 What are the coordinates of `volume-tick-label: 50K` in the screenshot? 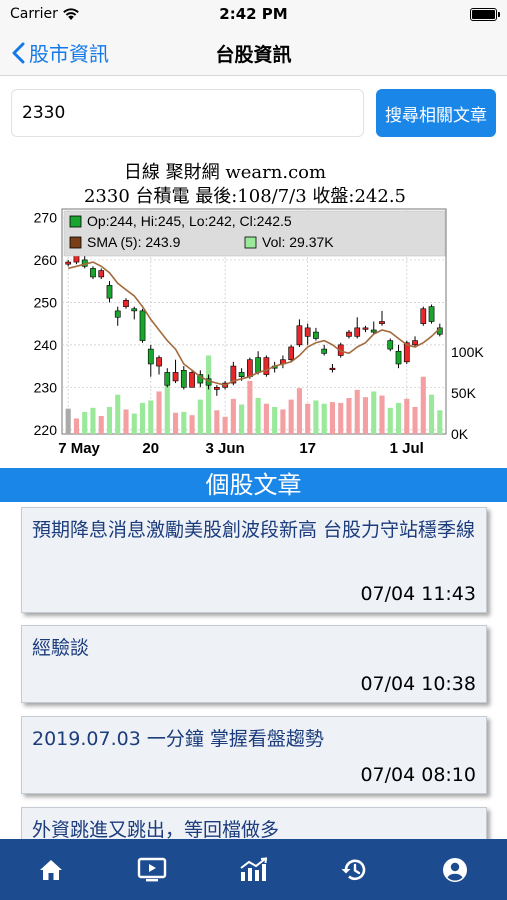 It's located at (464, 393).